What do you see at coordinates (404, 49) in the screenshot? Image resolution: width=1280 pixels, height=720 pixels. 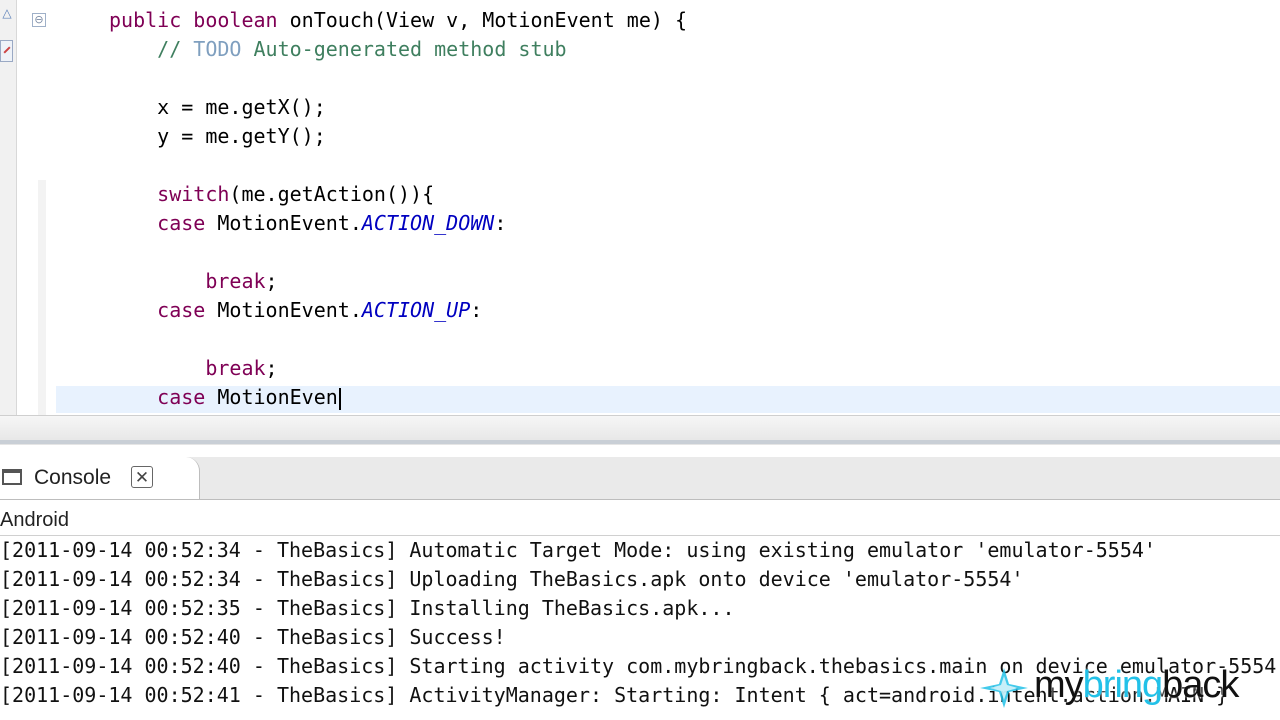 I see `code-token: Auto-generated method stub` at bounding box center [404, 49].